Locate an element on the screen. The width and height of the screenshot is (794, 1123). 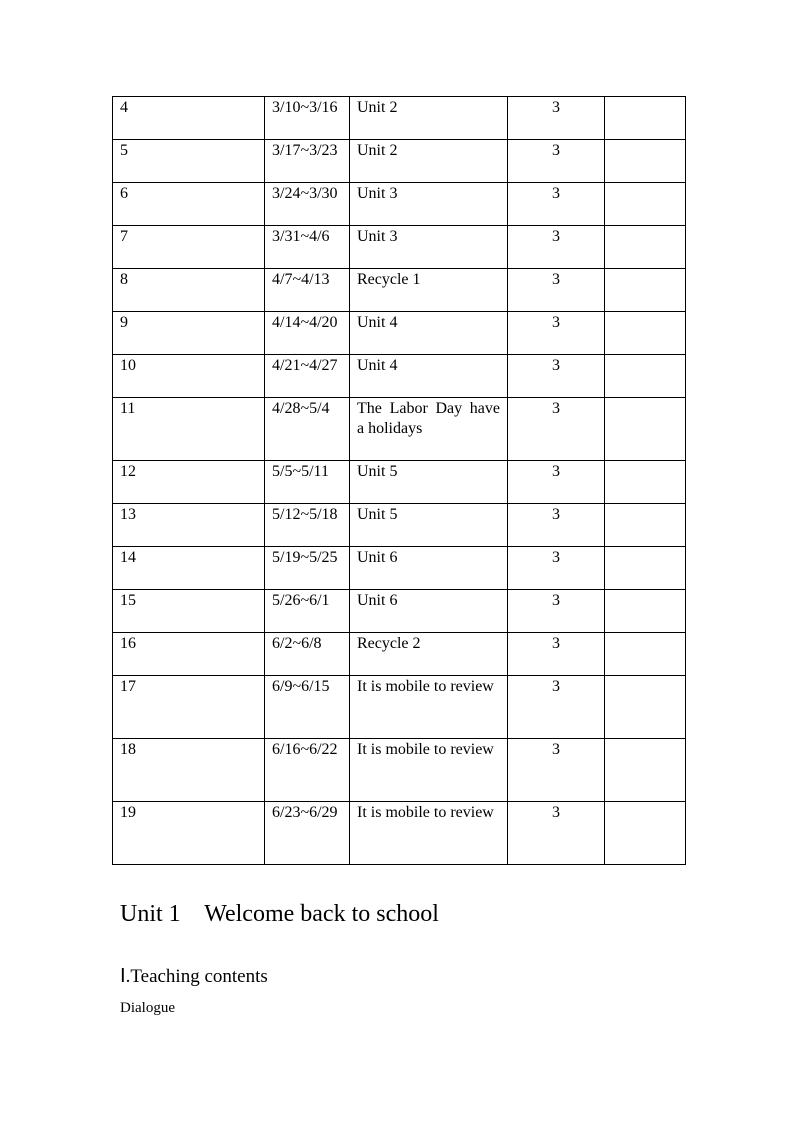
week-cell: 16 is located at coordinates (188, 654).